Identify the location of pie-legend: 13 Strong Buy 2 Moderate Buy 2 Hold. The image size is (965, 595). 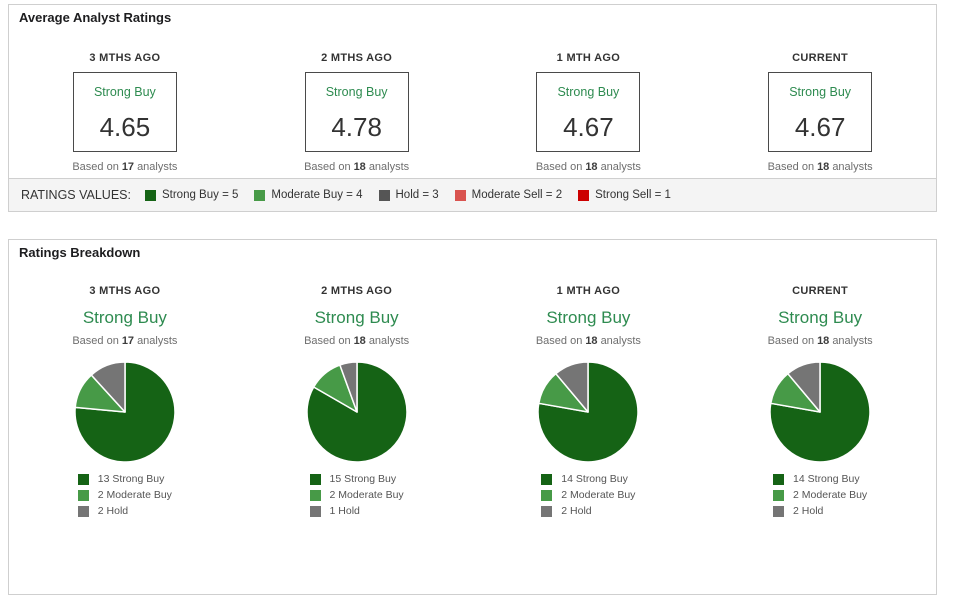
(124, 497).